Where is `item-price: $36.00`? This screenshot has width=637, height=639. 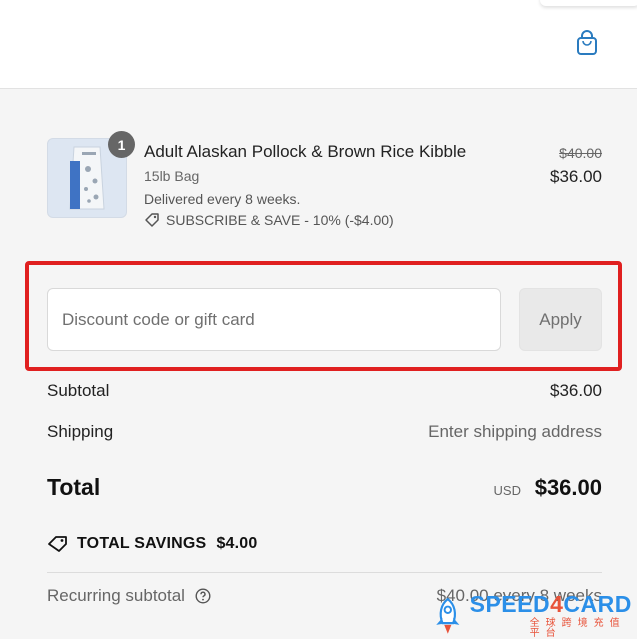 item-price: $36.00 is located at coordinates (576, 176).